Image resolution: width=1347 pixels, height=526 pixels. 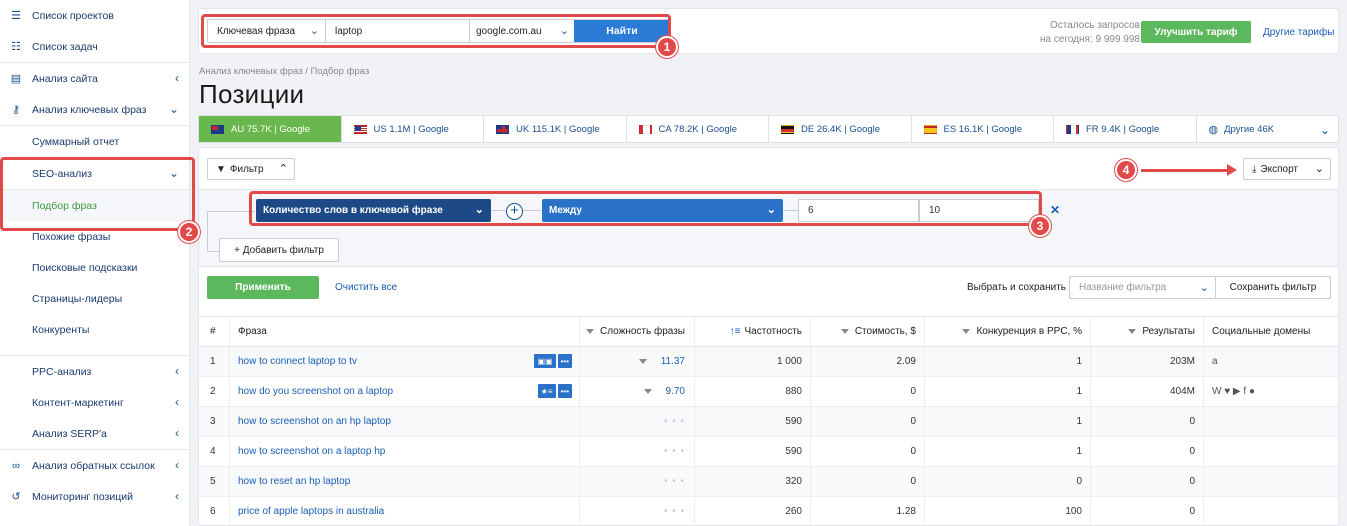 What do you see at coordinates (314, 421) in the screenshot?
I see `phrase-link: how to screenshot on an hp laptop` at bounding box center [314, 421].